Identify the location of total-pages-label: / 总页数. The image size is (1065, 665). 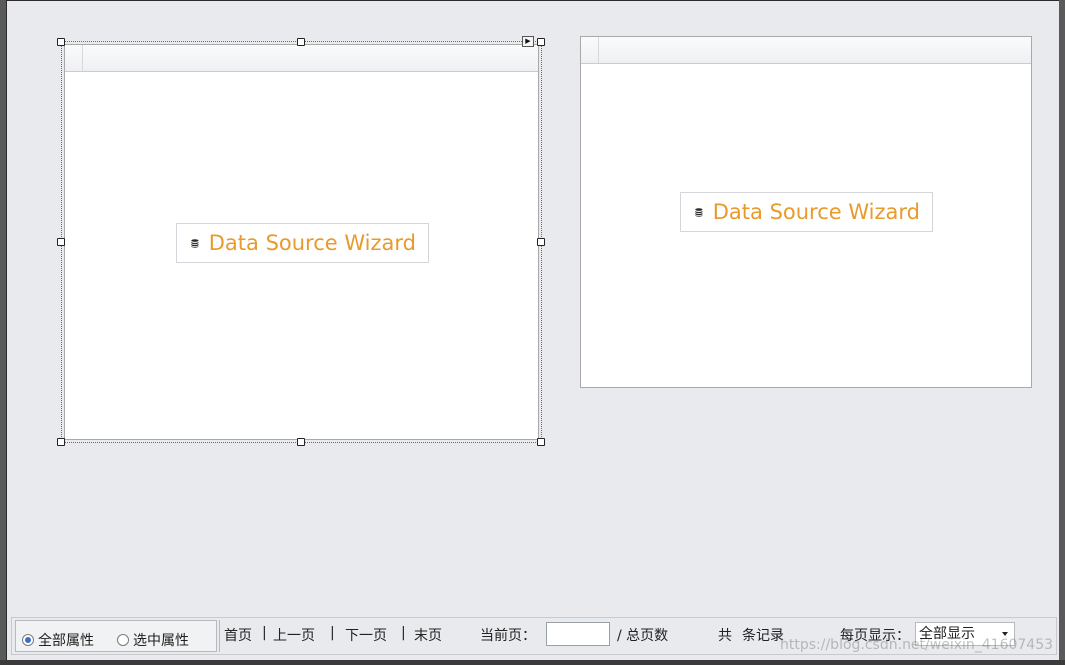
(643, 636).